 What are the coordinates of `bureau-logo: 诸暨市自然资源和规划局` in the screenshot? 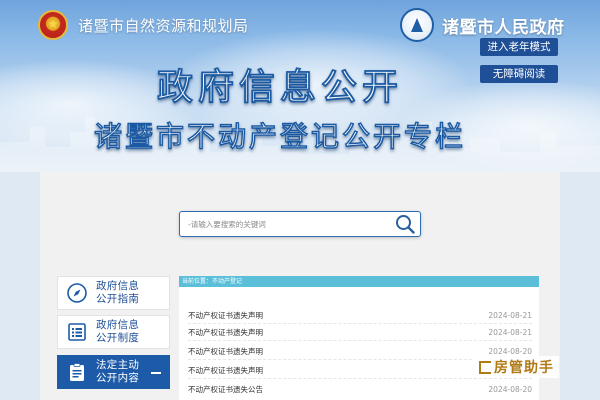 It's located at (143, 25).